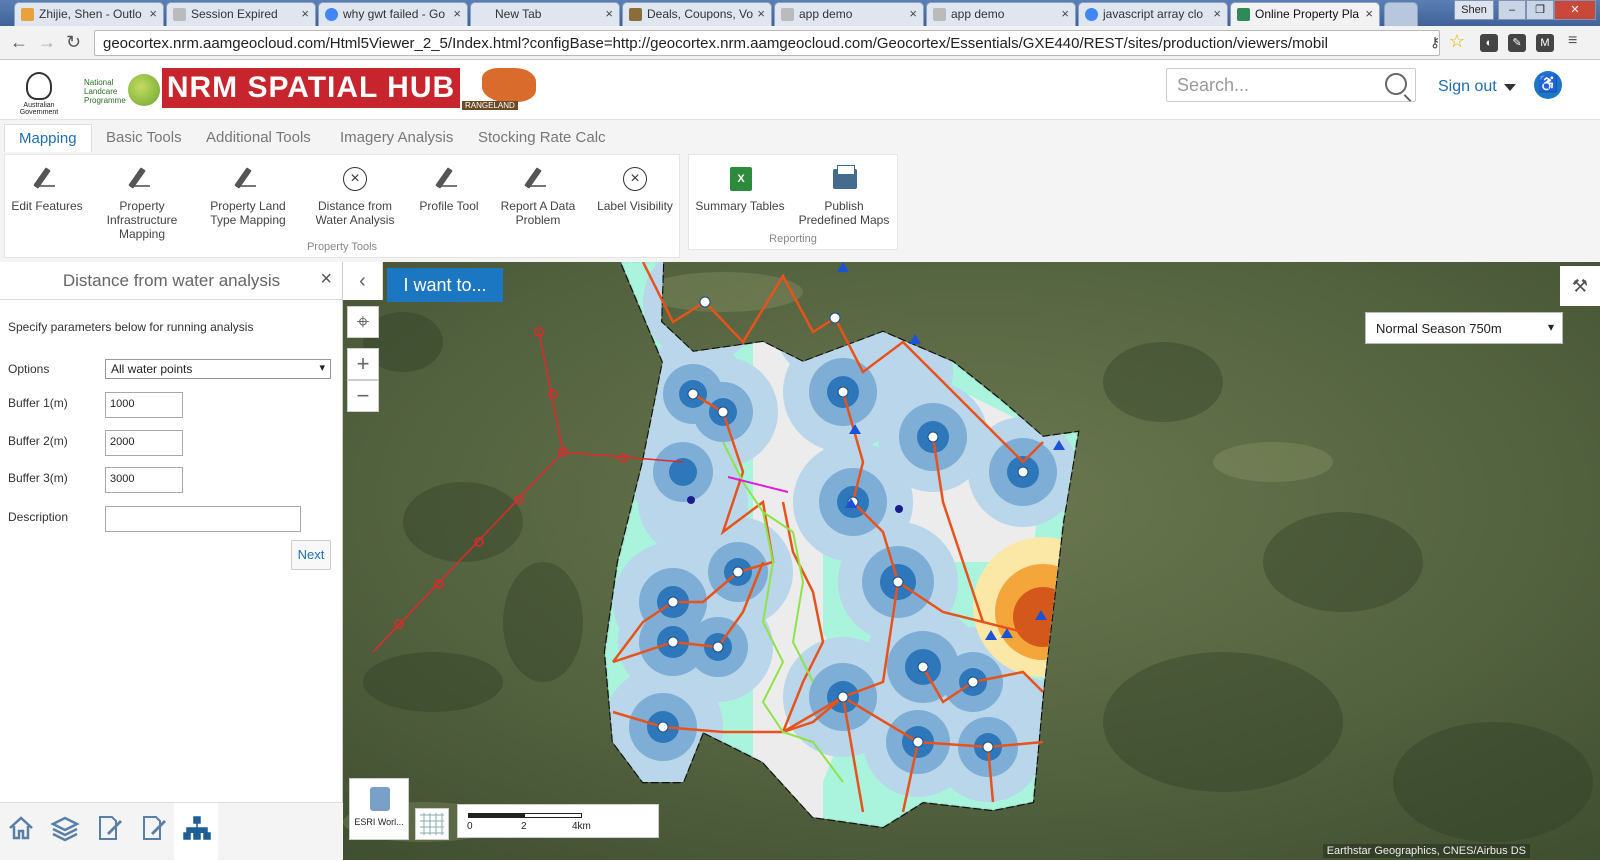 This screenshot has height=861, width=1600. I want to click on next-button: Next, so click(311, 555).